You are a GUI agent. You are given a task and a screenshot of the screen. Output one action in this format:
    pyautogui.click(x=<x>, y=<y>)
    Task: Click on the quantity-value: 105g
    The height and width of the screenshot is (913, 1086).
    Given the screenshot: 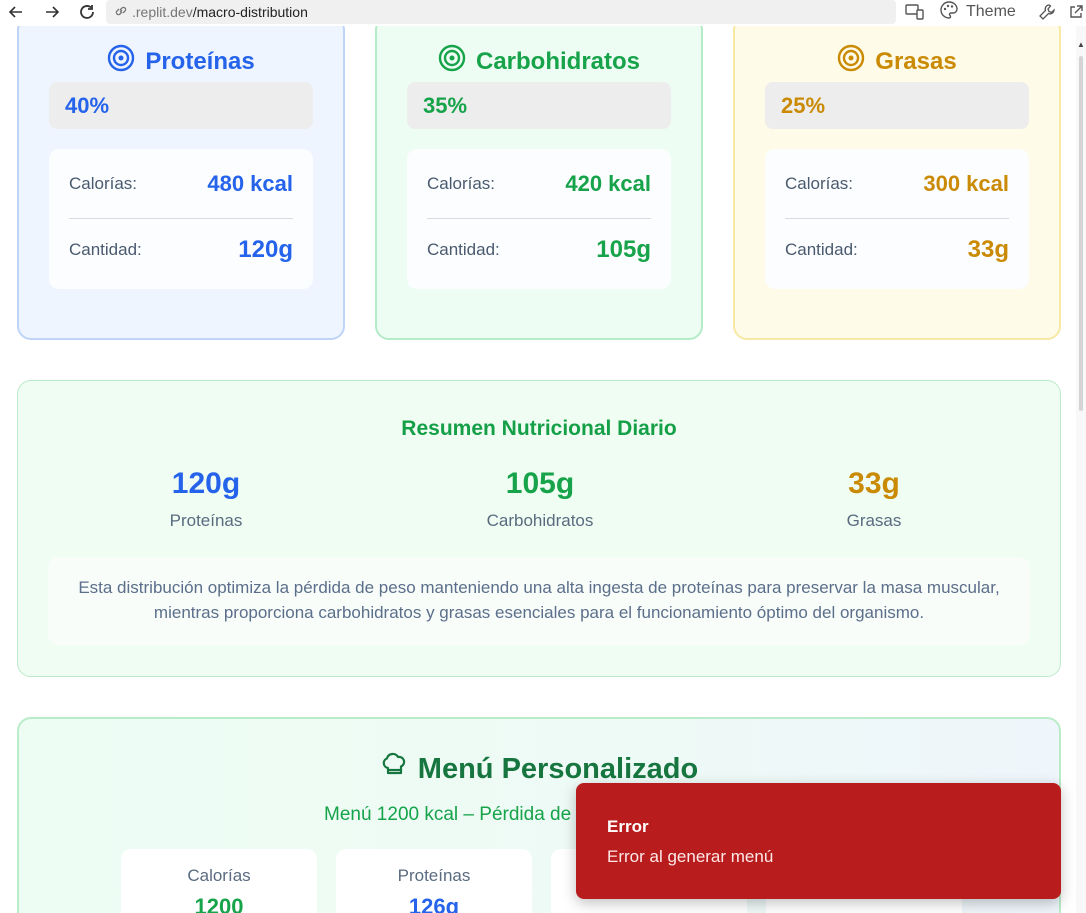 What is the action you would take?
    pyautogui.click(x=623, y=249)
    